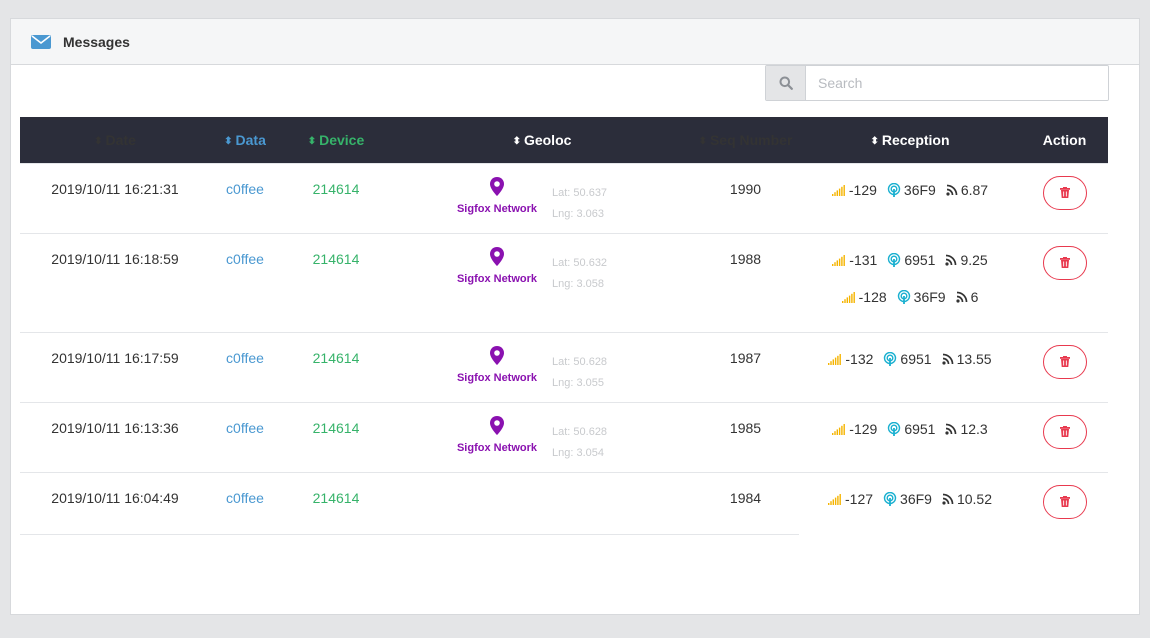 This screenshot has height=638, width=1150. Describe the element at coordinates (580, 192) in the screenshot. I see `latitude: Lat: 50.637` at that location.